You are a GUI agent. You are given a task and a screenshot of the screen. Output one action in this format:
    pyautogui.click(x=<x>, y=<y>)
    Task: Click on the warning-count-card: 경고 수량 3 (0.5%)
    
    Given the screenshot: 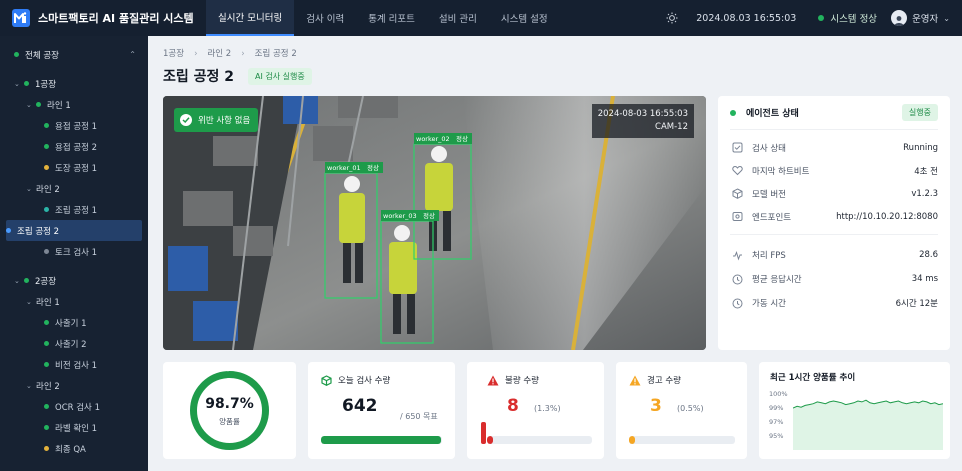 What is the action you would take?
    pyautogui.click(x=681, y=410)
    